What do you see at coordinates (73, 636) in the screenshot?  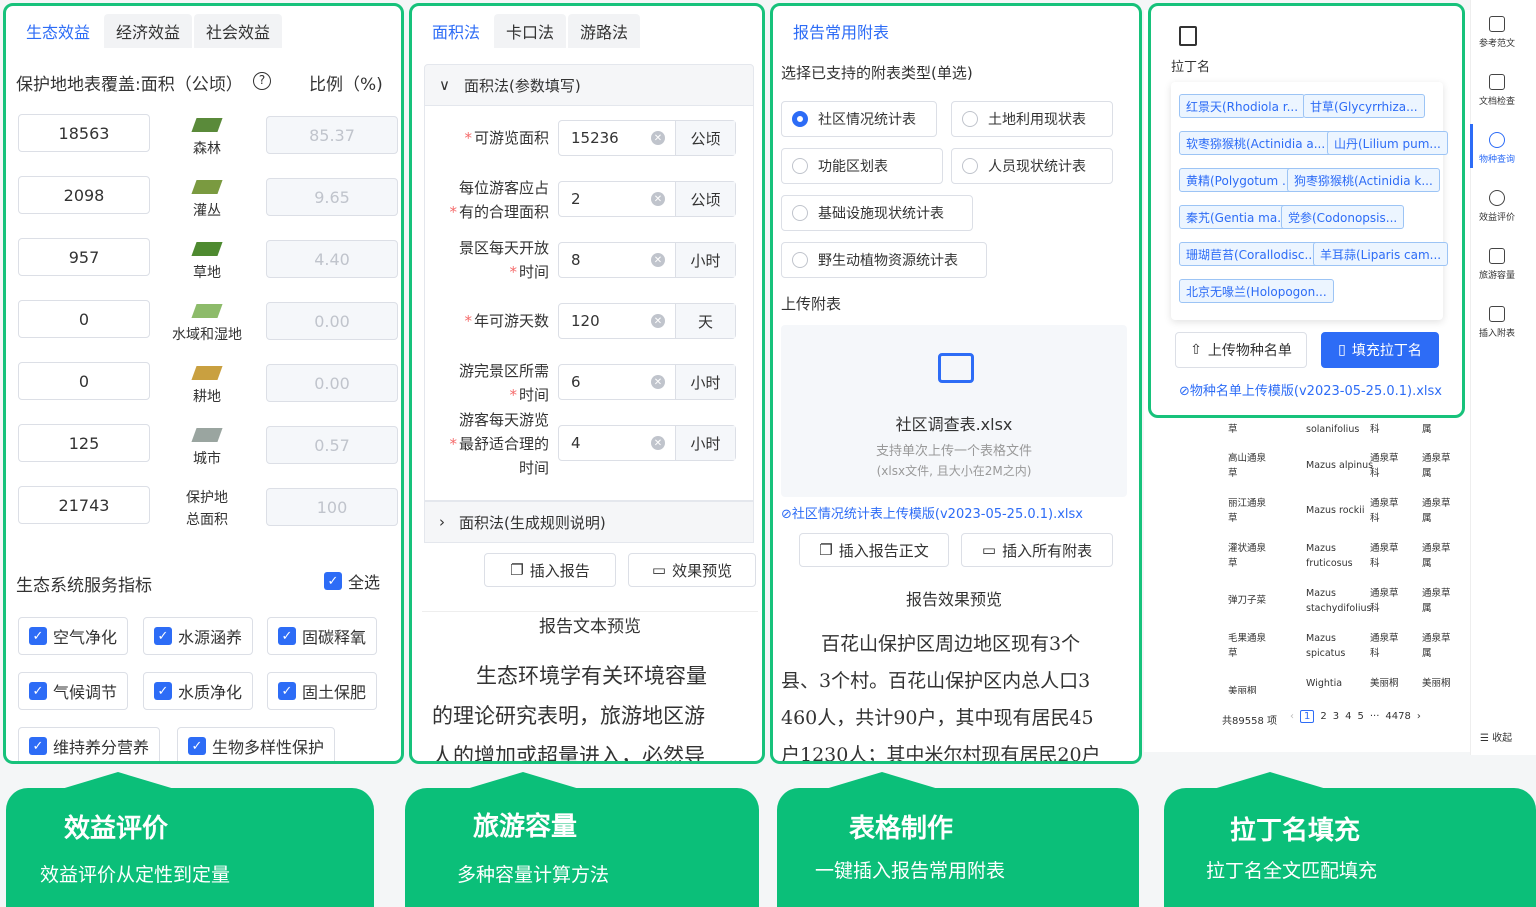 I see `service-air: ✓ 空气净化` at bounding box center [73, 636].